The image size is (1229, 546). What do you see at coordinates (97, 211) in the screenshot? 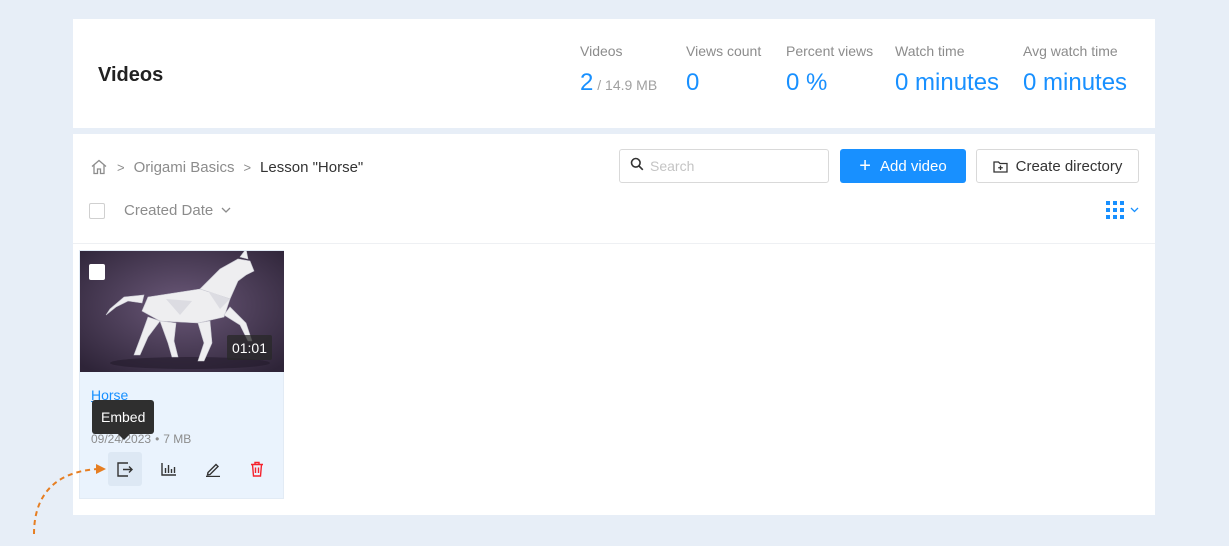
I see `select-all-checkbox` at bounding box center [97, 211].